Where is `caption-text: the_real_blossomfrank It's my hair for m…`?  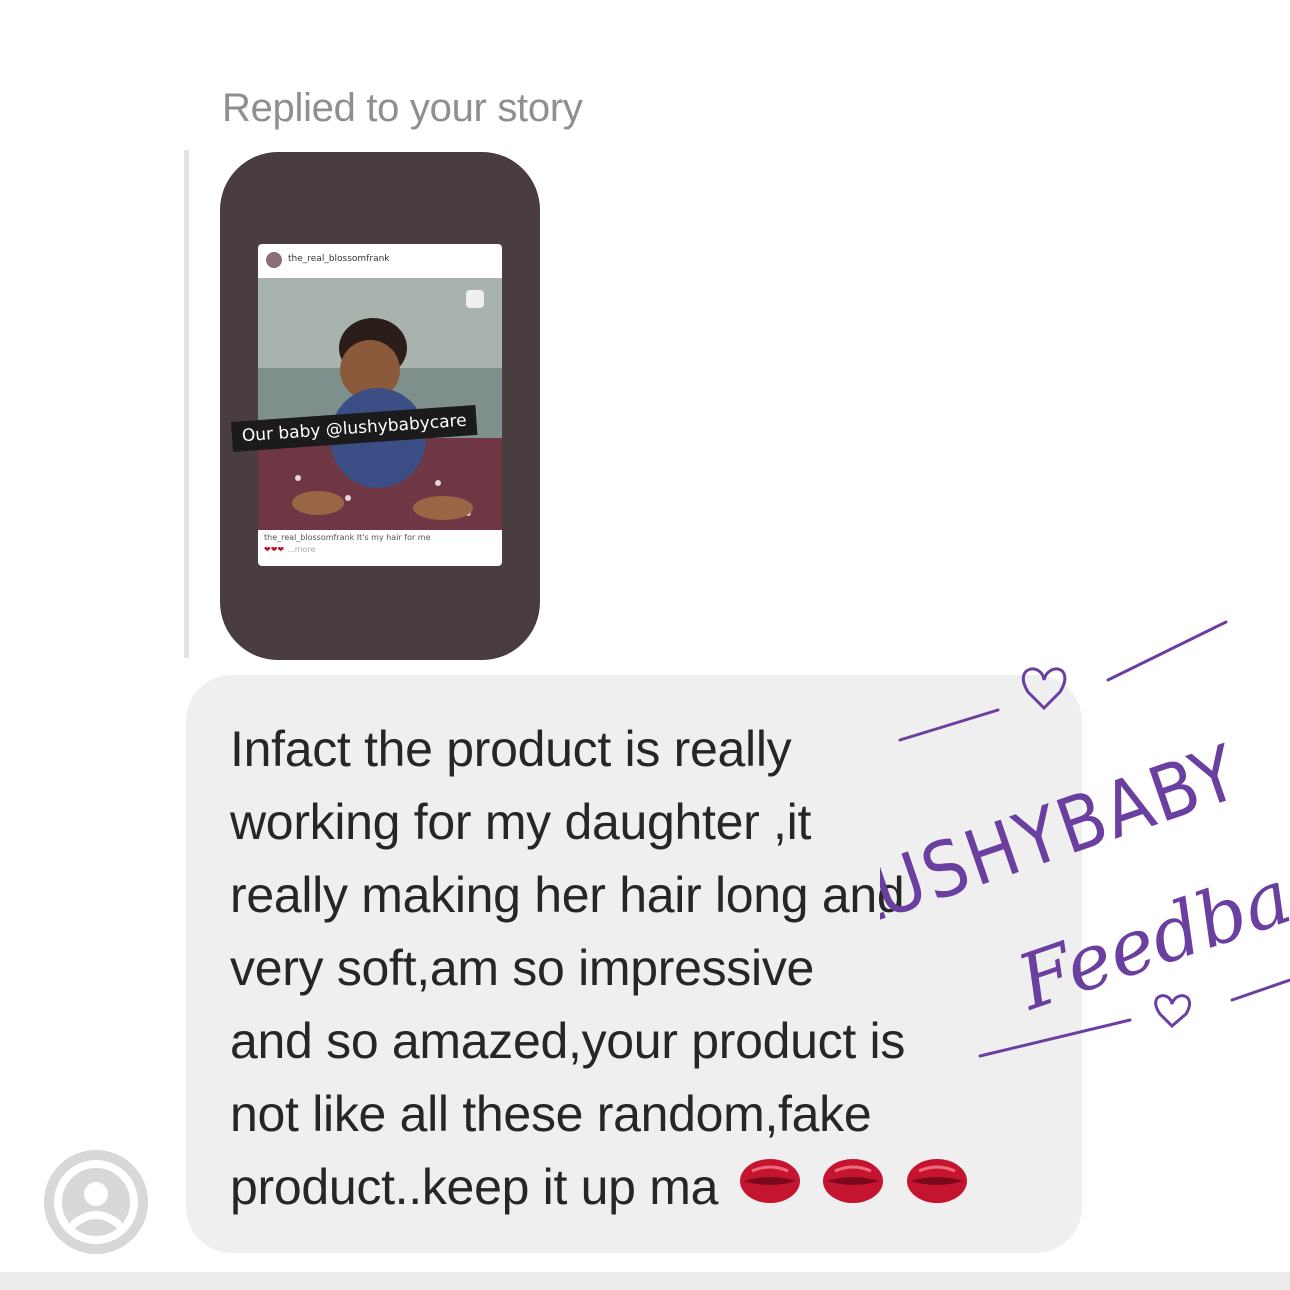
caption-text: the_real_blossomfrank It's my hair for m… is located at coordinates (347, 537).